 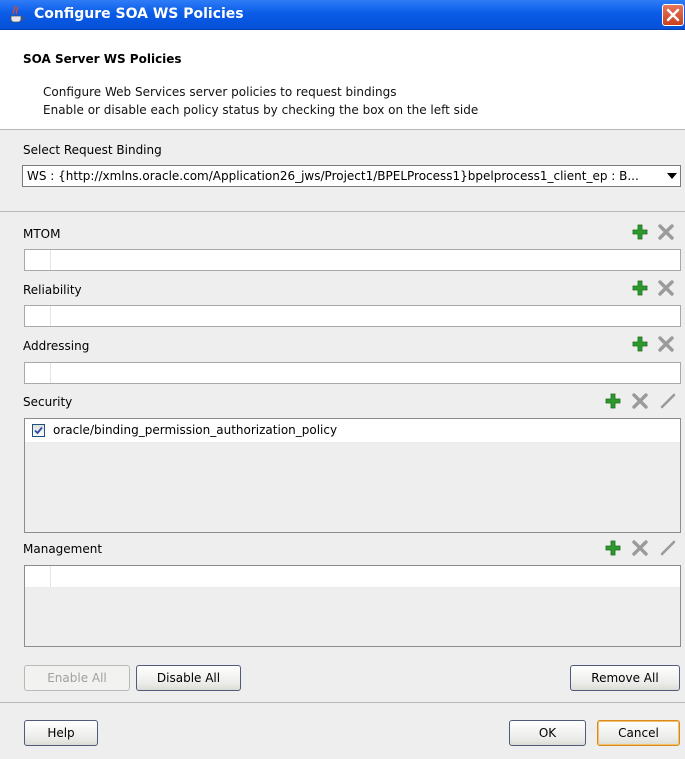 What do you see at coordinates (352, 606) in the screenshot?
I see `management-policy-list` at bounding box center [352, 606].